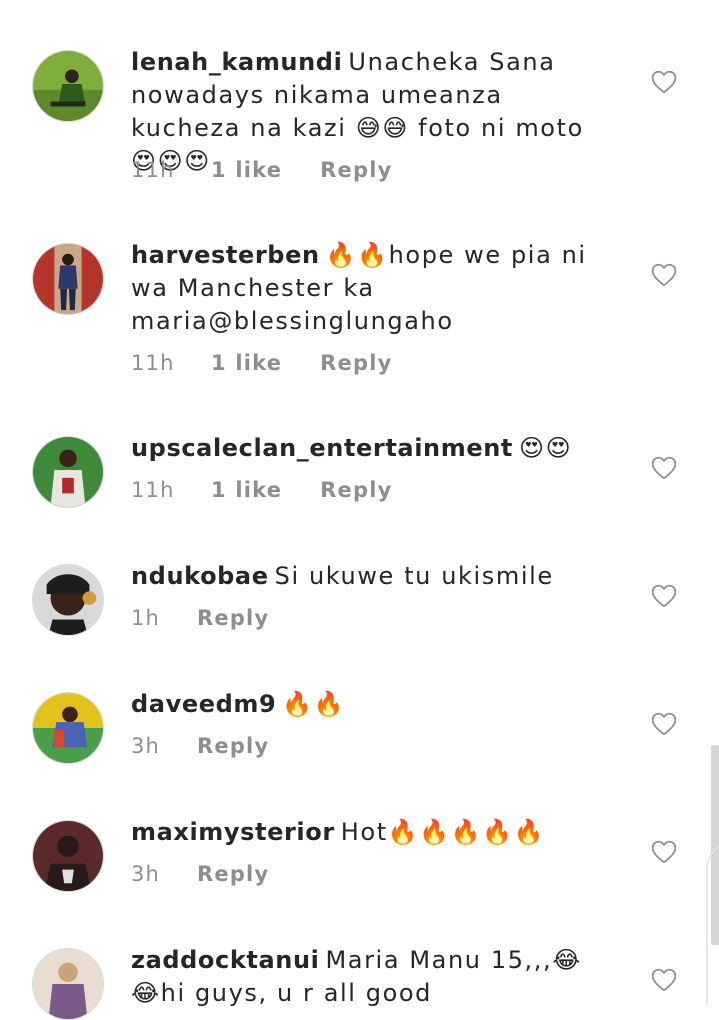 The height and width of the screenshot is (1020, 719). Describe the element at coordinates (236, 62) in the screenshot. I see `comment-username: lenah_kamundi` at that location.